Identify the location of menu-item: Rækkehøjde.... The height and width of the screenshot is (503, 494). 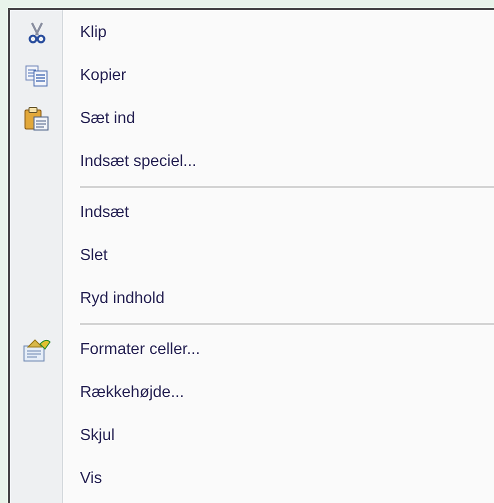
(252, 392).